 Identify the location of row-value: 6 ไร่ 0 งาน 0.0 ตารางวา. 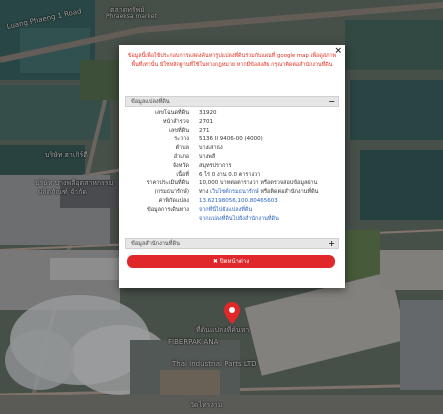
(230, 174).